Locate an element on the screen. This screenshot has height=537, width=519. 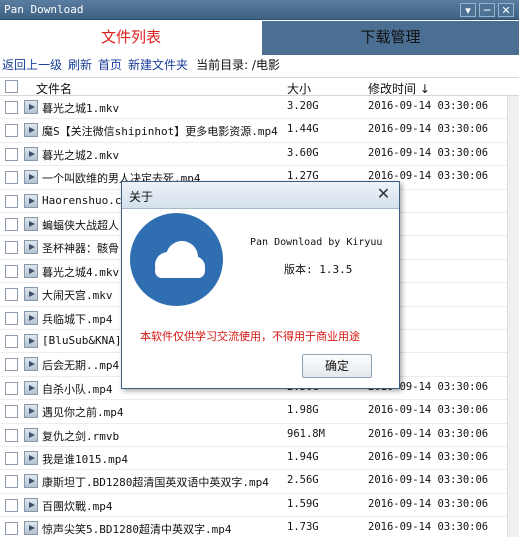
scrollbar is located at coordinates (513, 316).